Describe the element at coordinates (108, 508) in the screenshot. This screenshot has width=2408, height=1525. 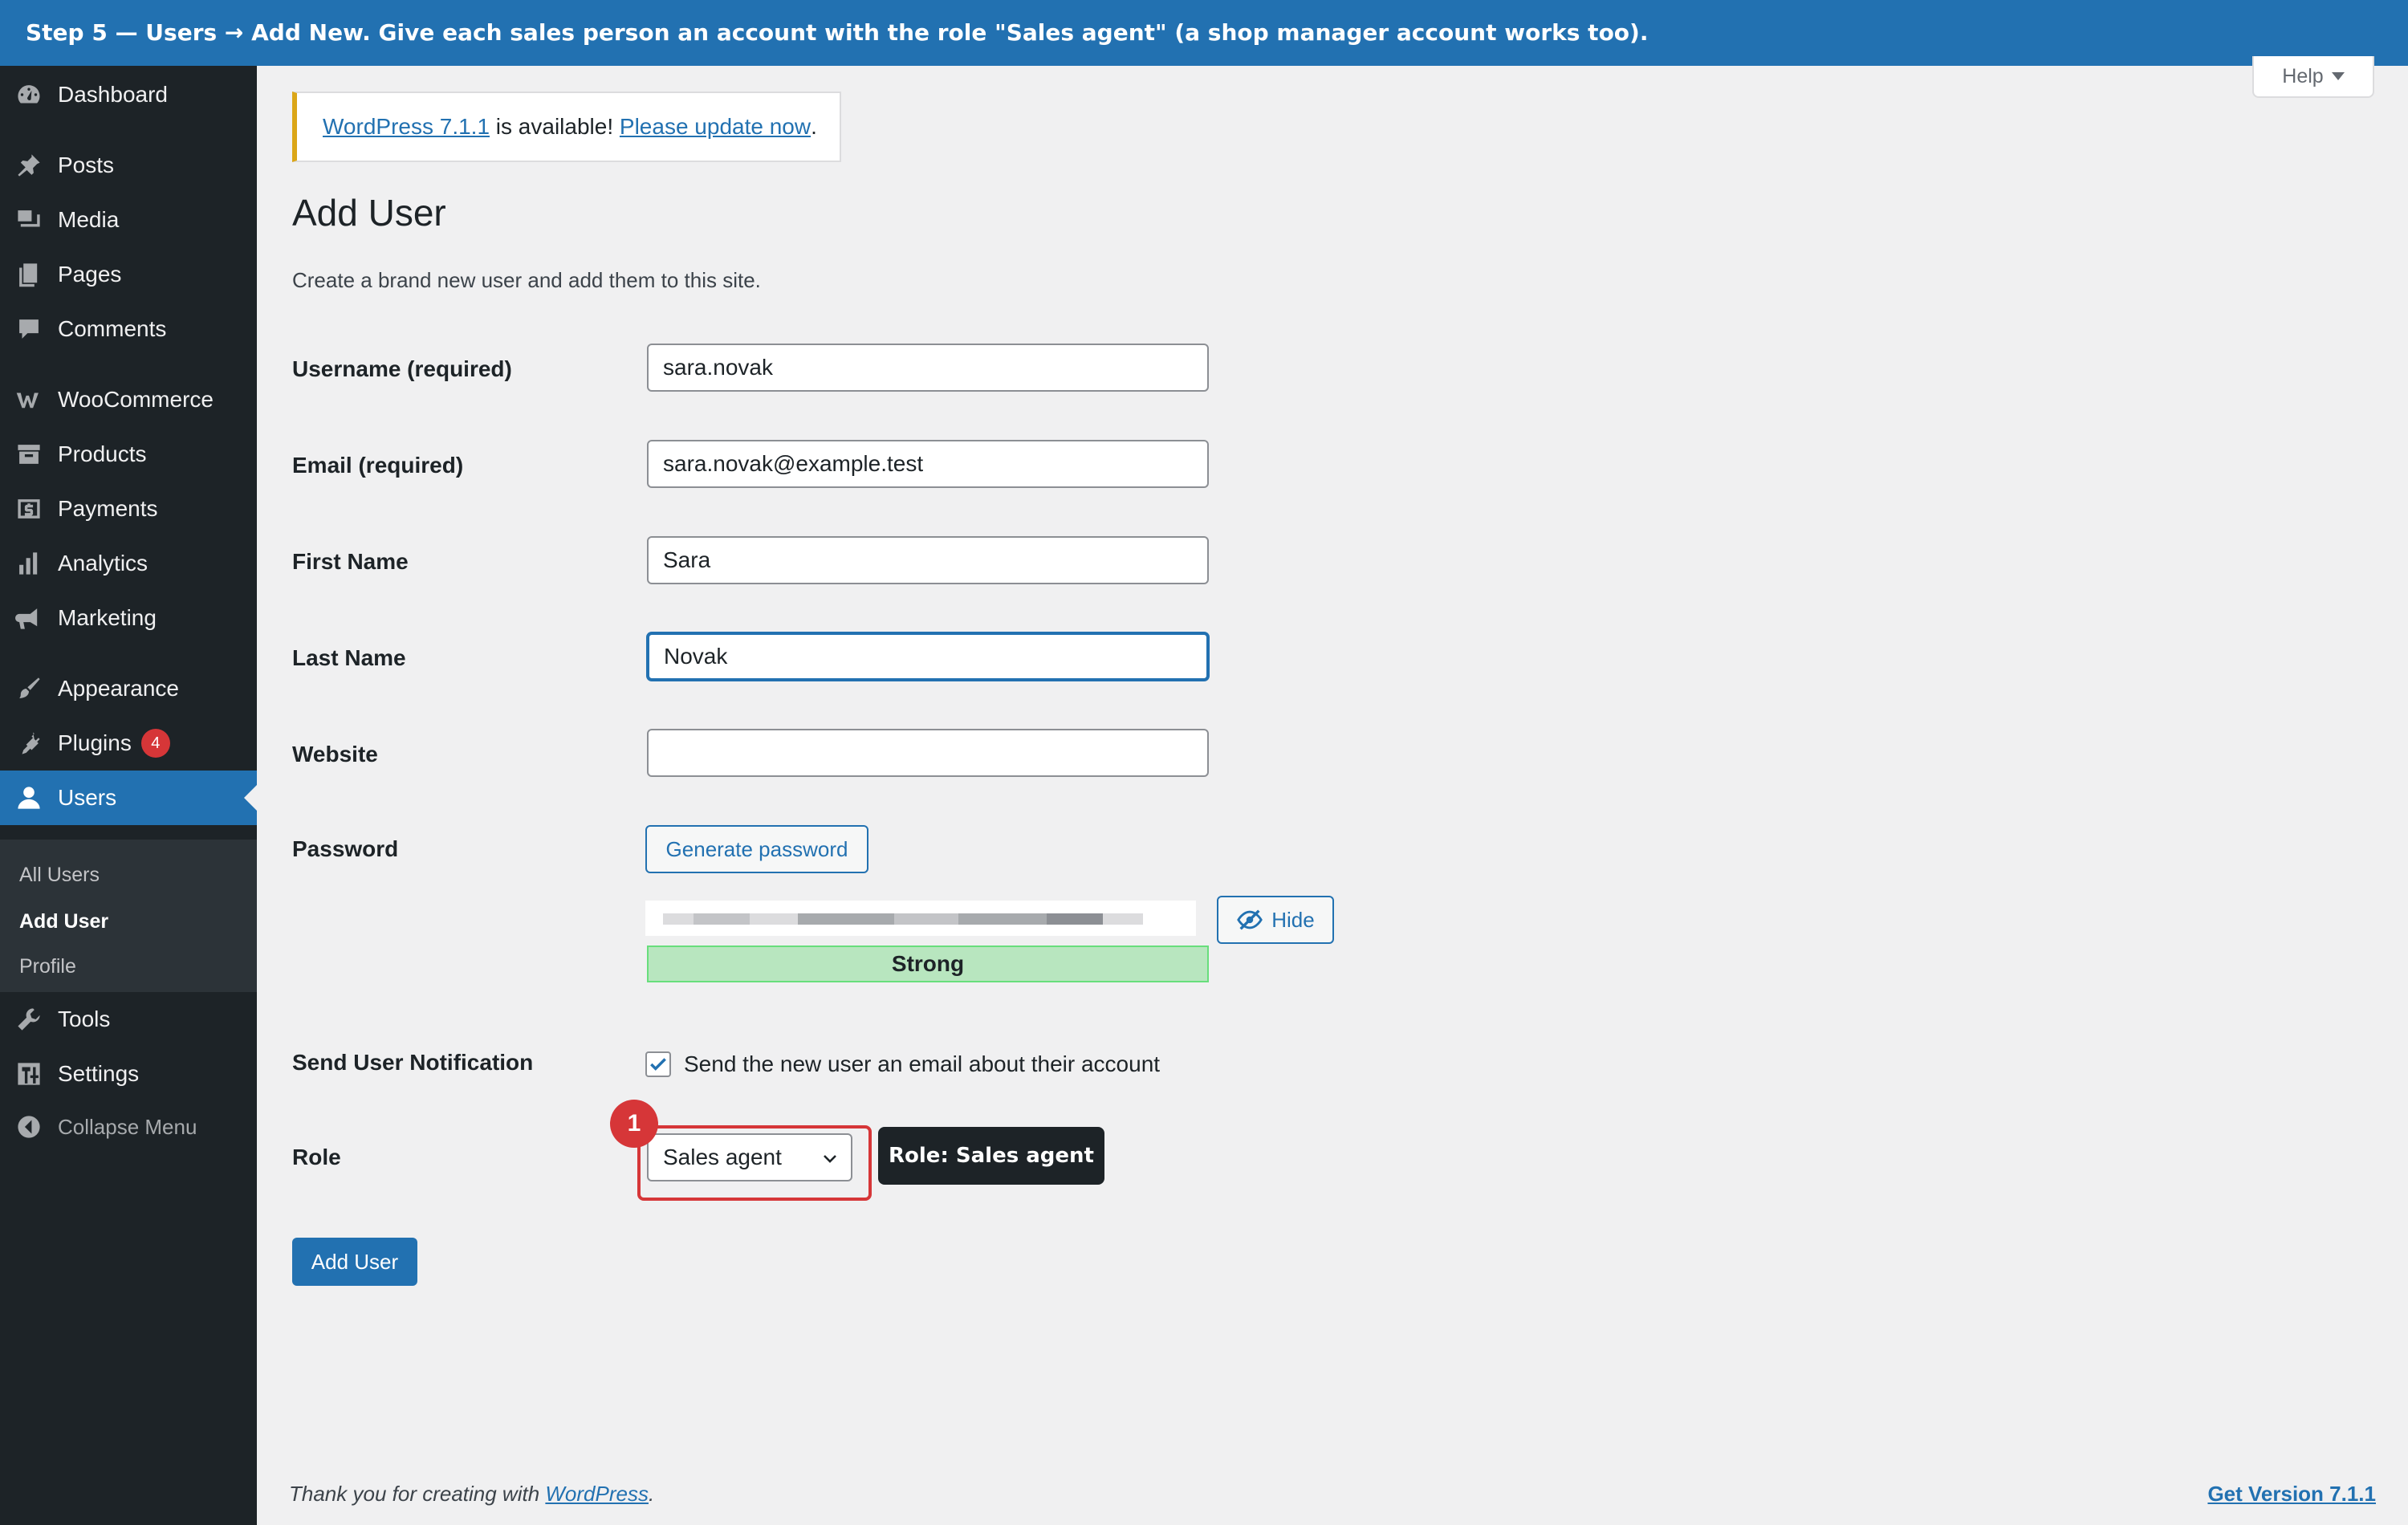
I see `sidebar-item-label: Payments` at that location.